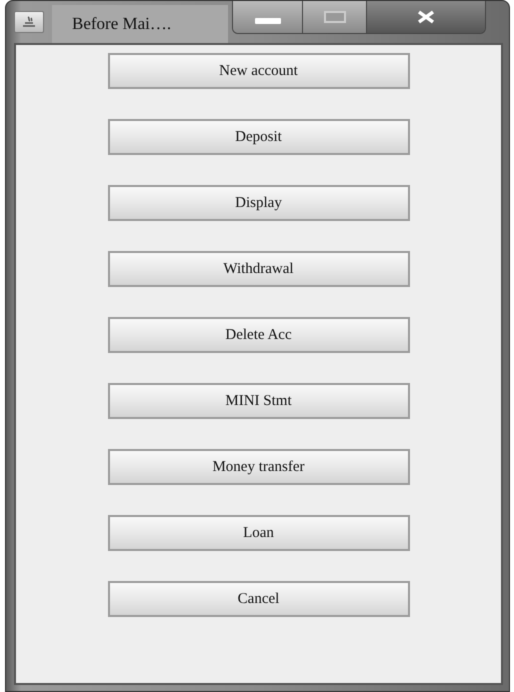 The width and height of the screenshot is (514, 692). Describe the element at coordinates (259, 467) in the screenshot. I see `menu-button: Money transfer` at that location.